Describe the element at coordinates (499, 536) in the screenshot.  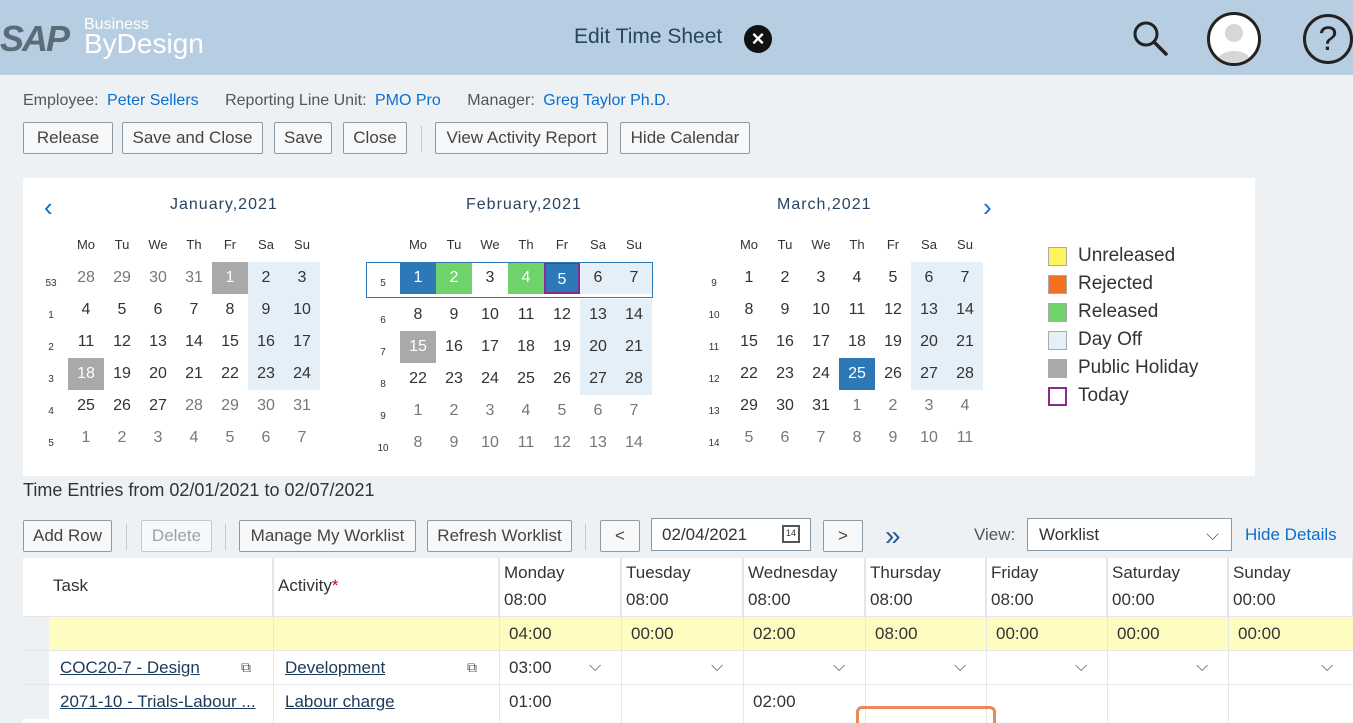
I see `refresh-worklist-button: Refresh Worklist` at that location.